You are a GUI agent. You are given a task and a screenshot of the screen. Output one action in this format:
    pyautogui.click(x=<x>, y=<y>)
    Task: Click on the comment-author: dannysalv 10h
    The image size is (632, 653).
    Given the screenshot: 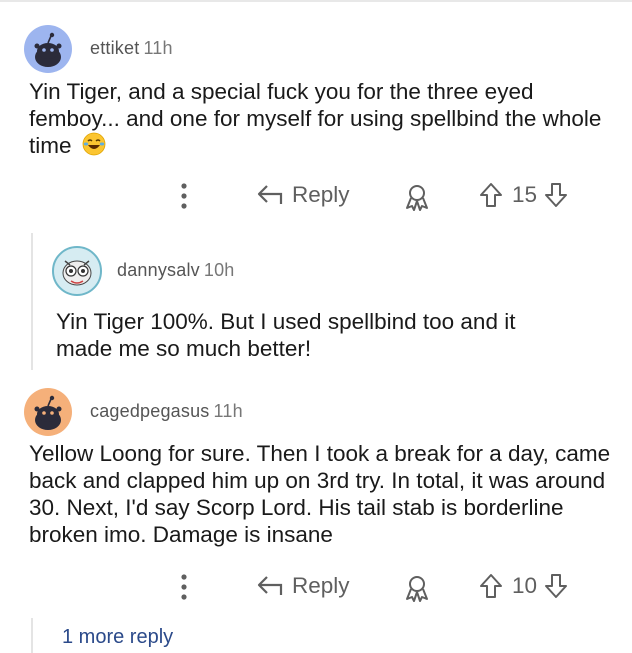 What is the action you would take?
    pyautogui.click(x=176, y=270)
    